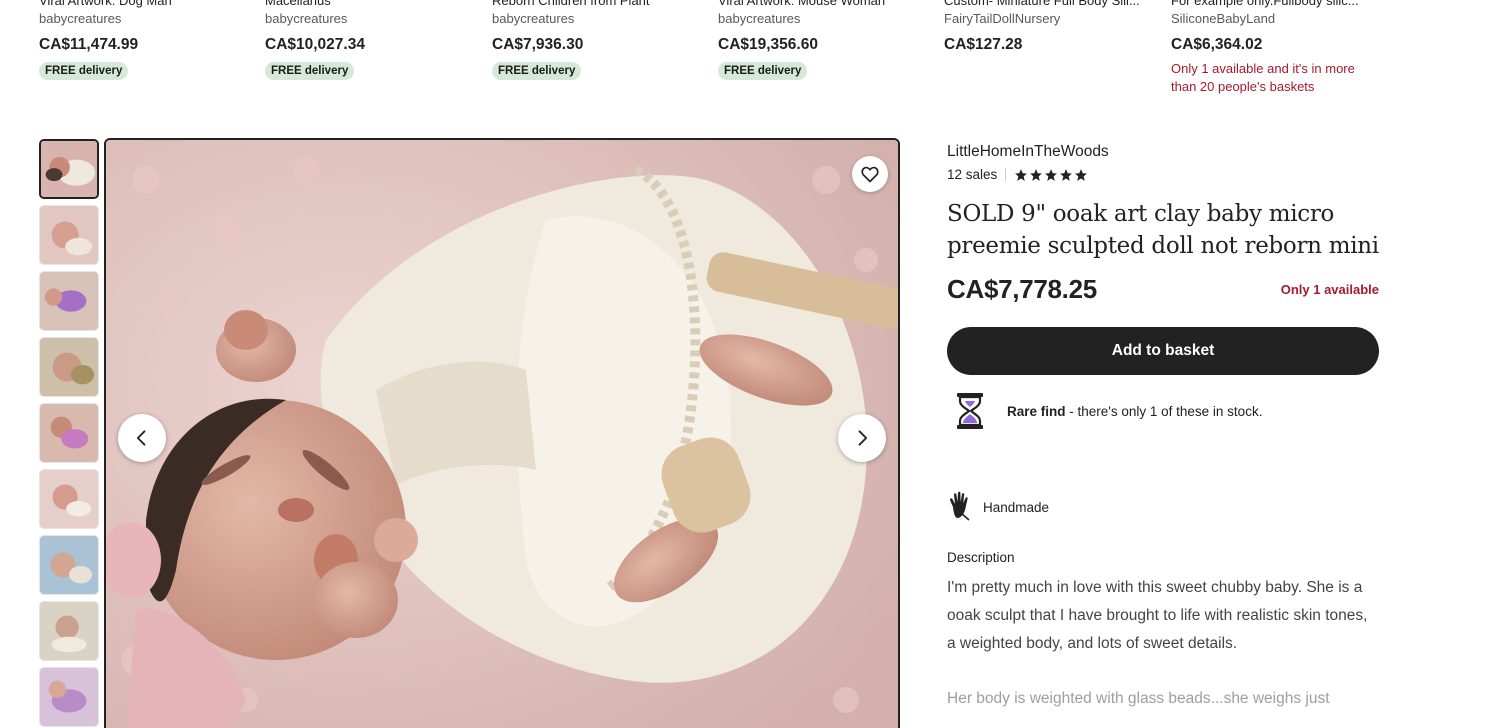 Image resolution: width=1495 pixels, height=728 pixels. What do you see at coordinates (1022, 289) in the screenshot?
I see `listing-price: CA$7,778.25` at bounding box center [1022, 289].